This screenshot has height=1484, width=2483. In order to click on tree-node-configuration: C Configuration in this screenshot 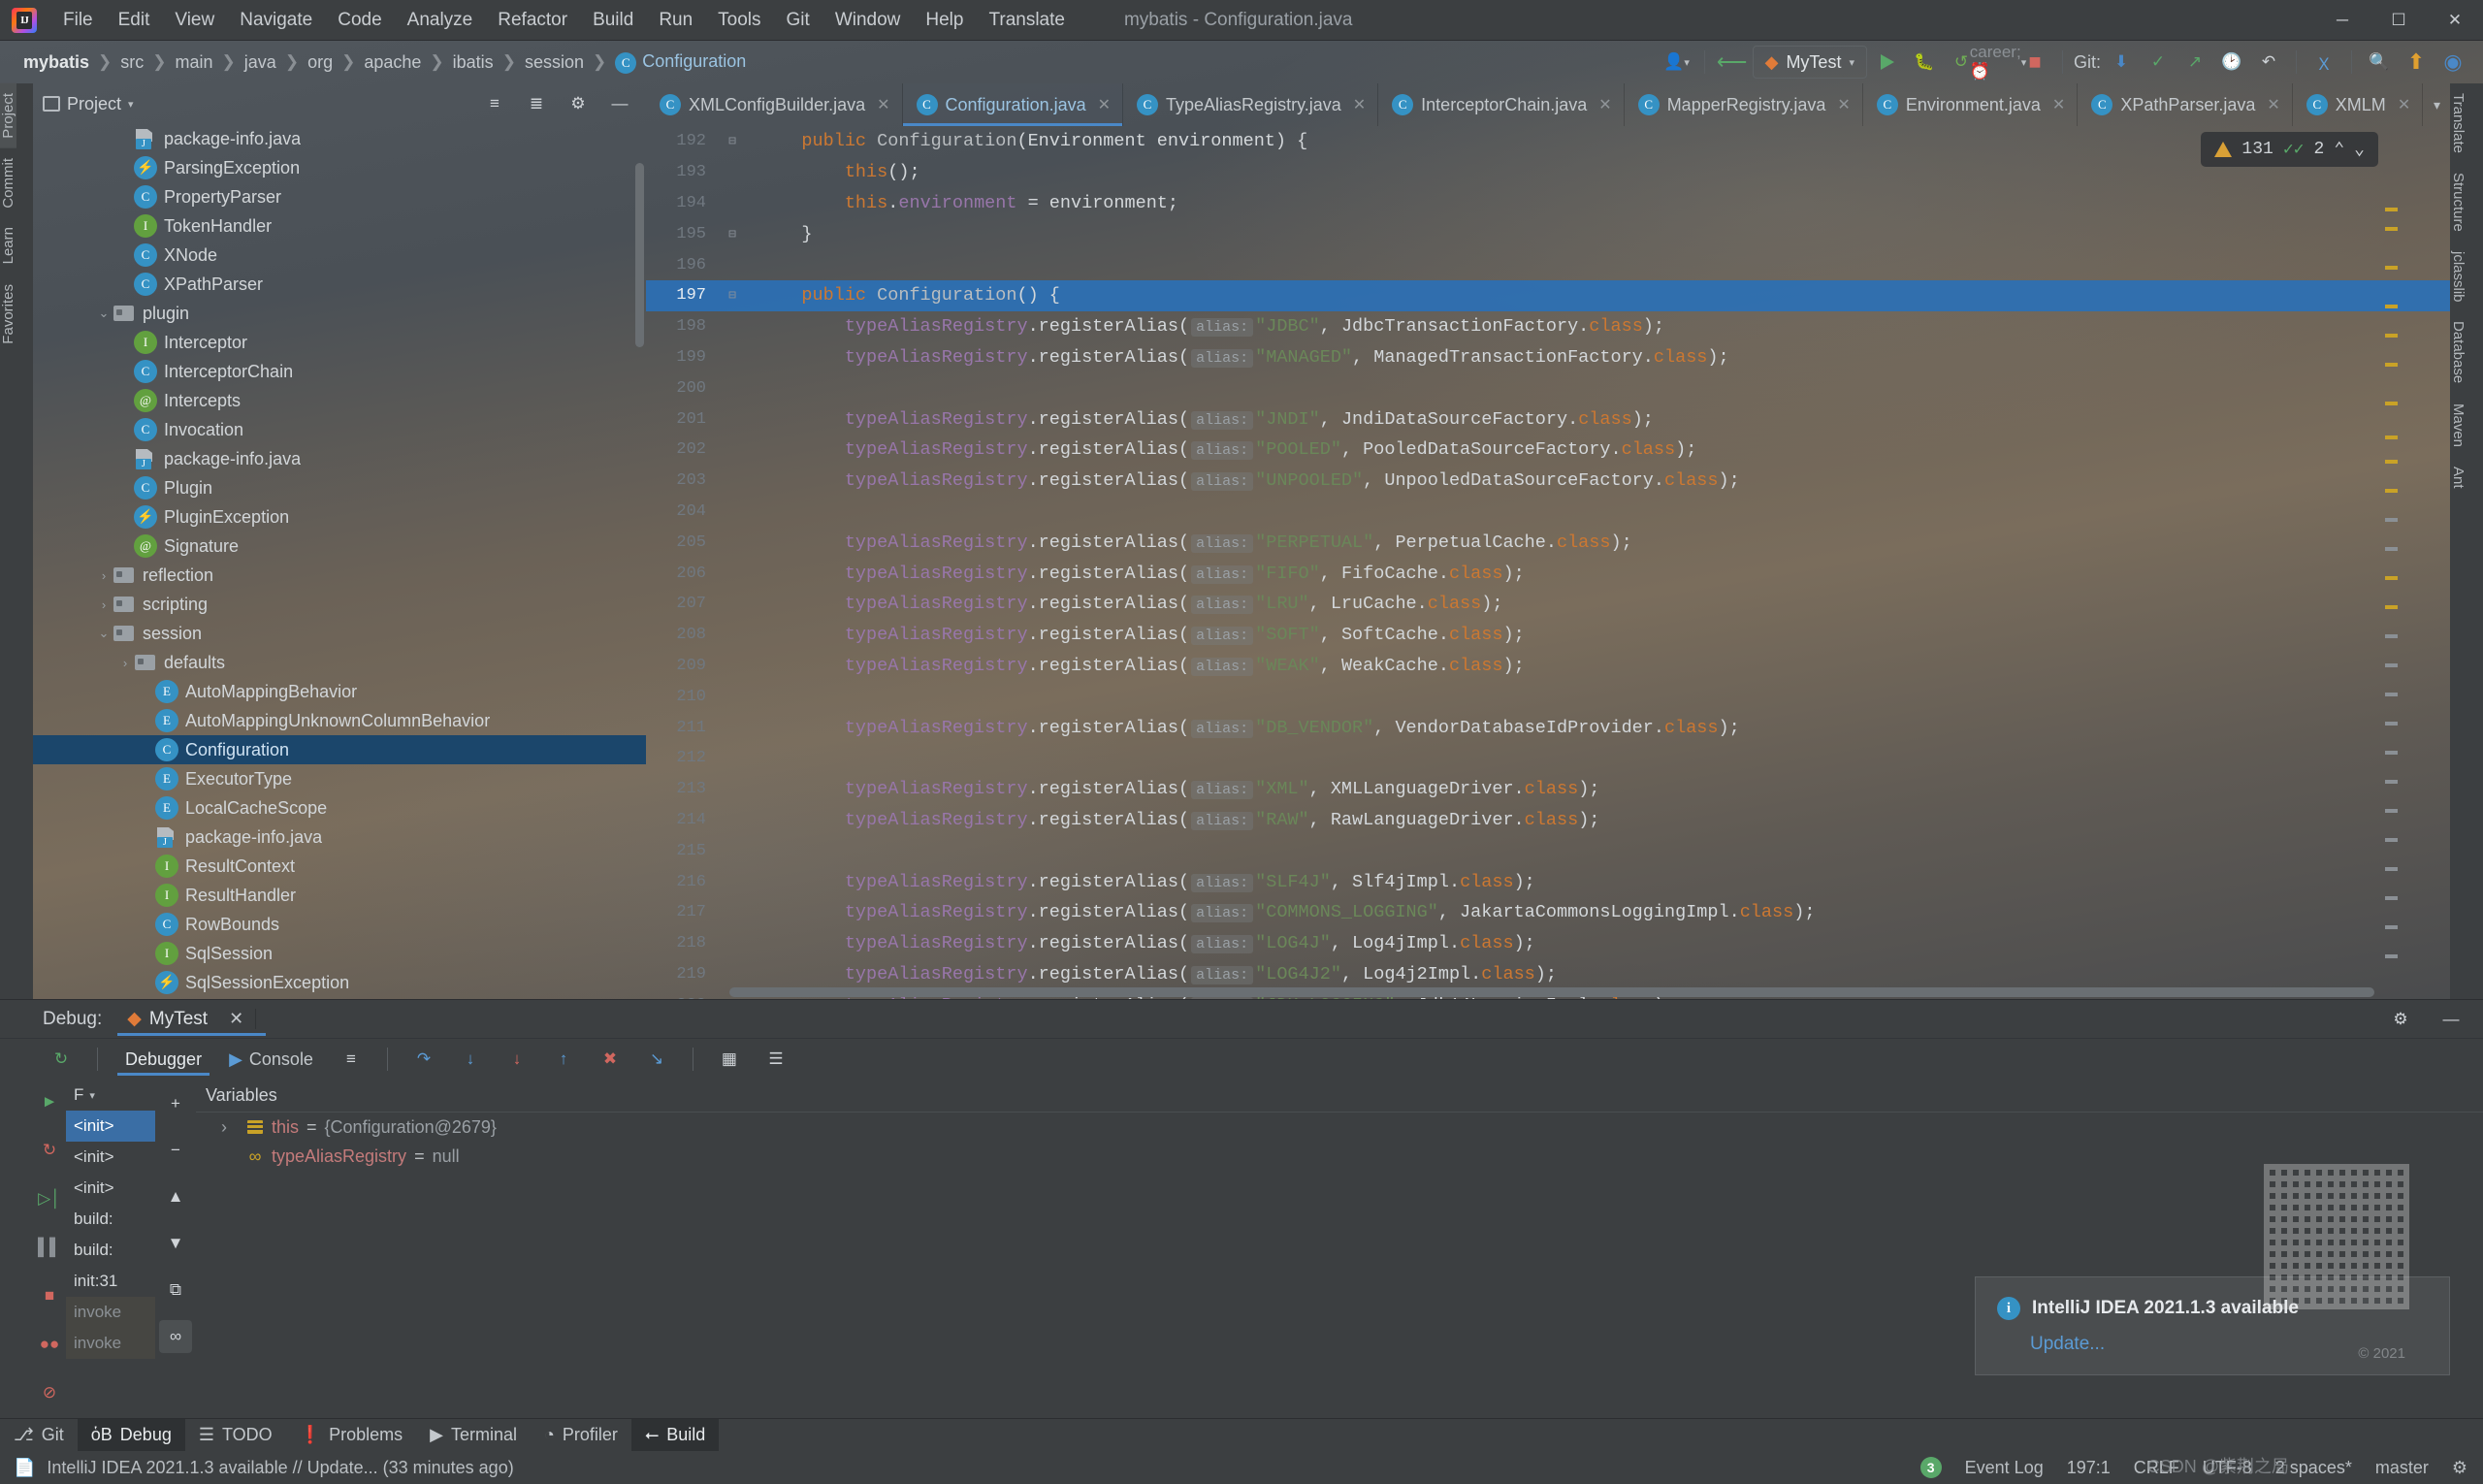, I will do `click(340, 750)`.